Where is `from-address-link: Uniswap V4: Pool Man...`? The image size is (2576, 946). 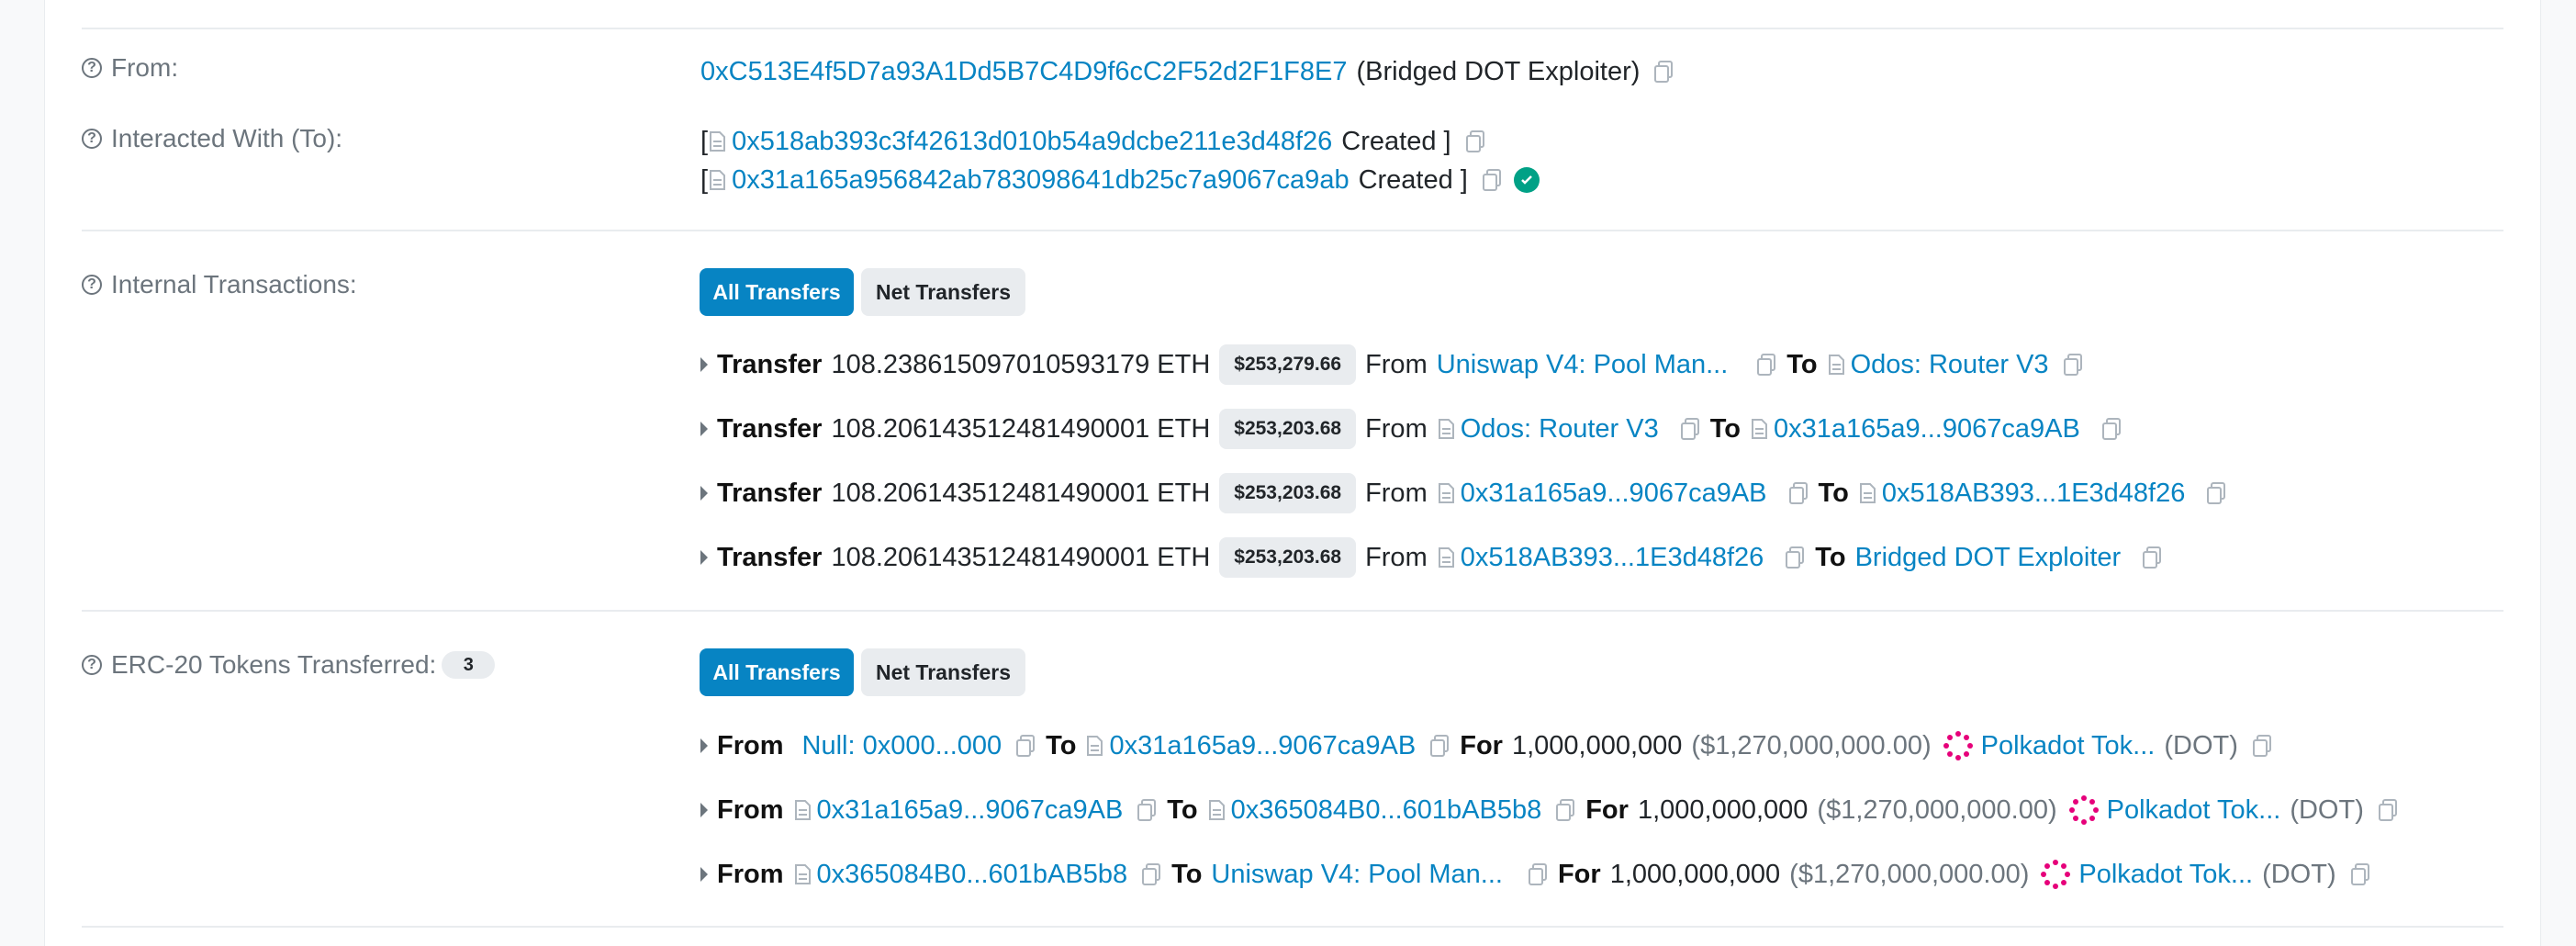
from-address-link: Uniswap V4: Pool Man... is located at coordinates (1583, 365).